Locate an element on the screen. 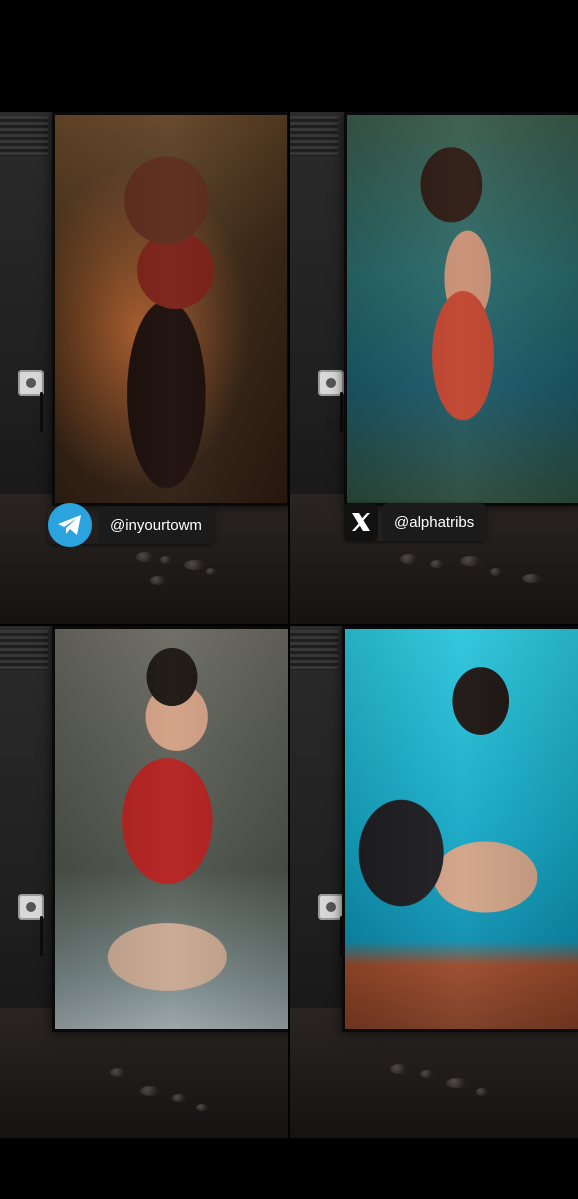 This screenshot has width=578, height=1199. x-logo-icon is located at coordinates (361, 522).